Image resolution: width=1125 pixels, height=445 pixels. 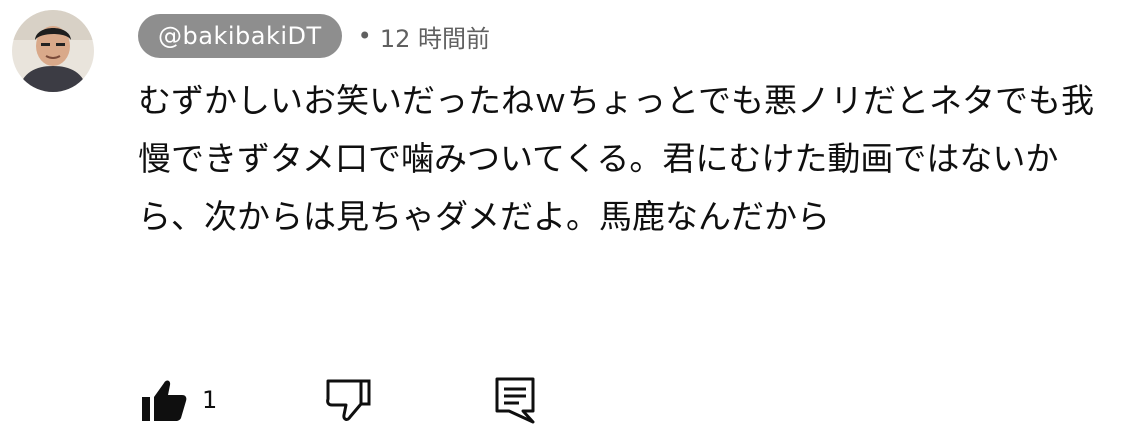 I want to click on thumb-up-filled-icon, so click(x=164, y=400).